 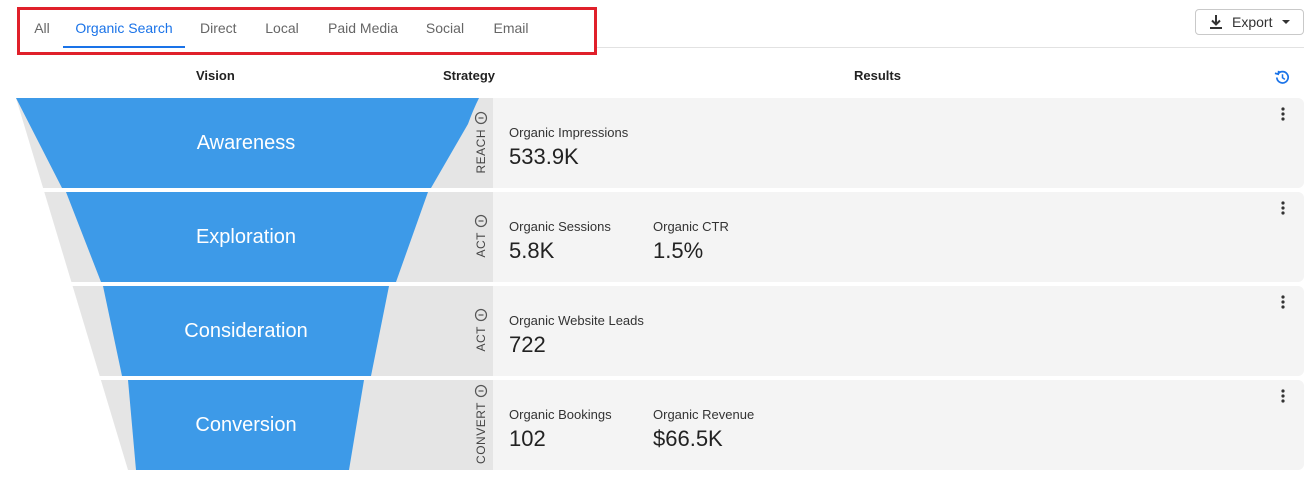 What do you see at coordinates (576, 320) in the screenshot?
I see `metric-label: Organic Website Leads` at bounding box center [576, 320].